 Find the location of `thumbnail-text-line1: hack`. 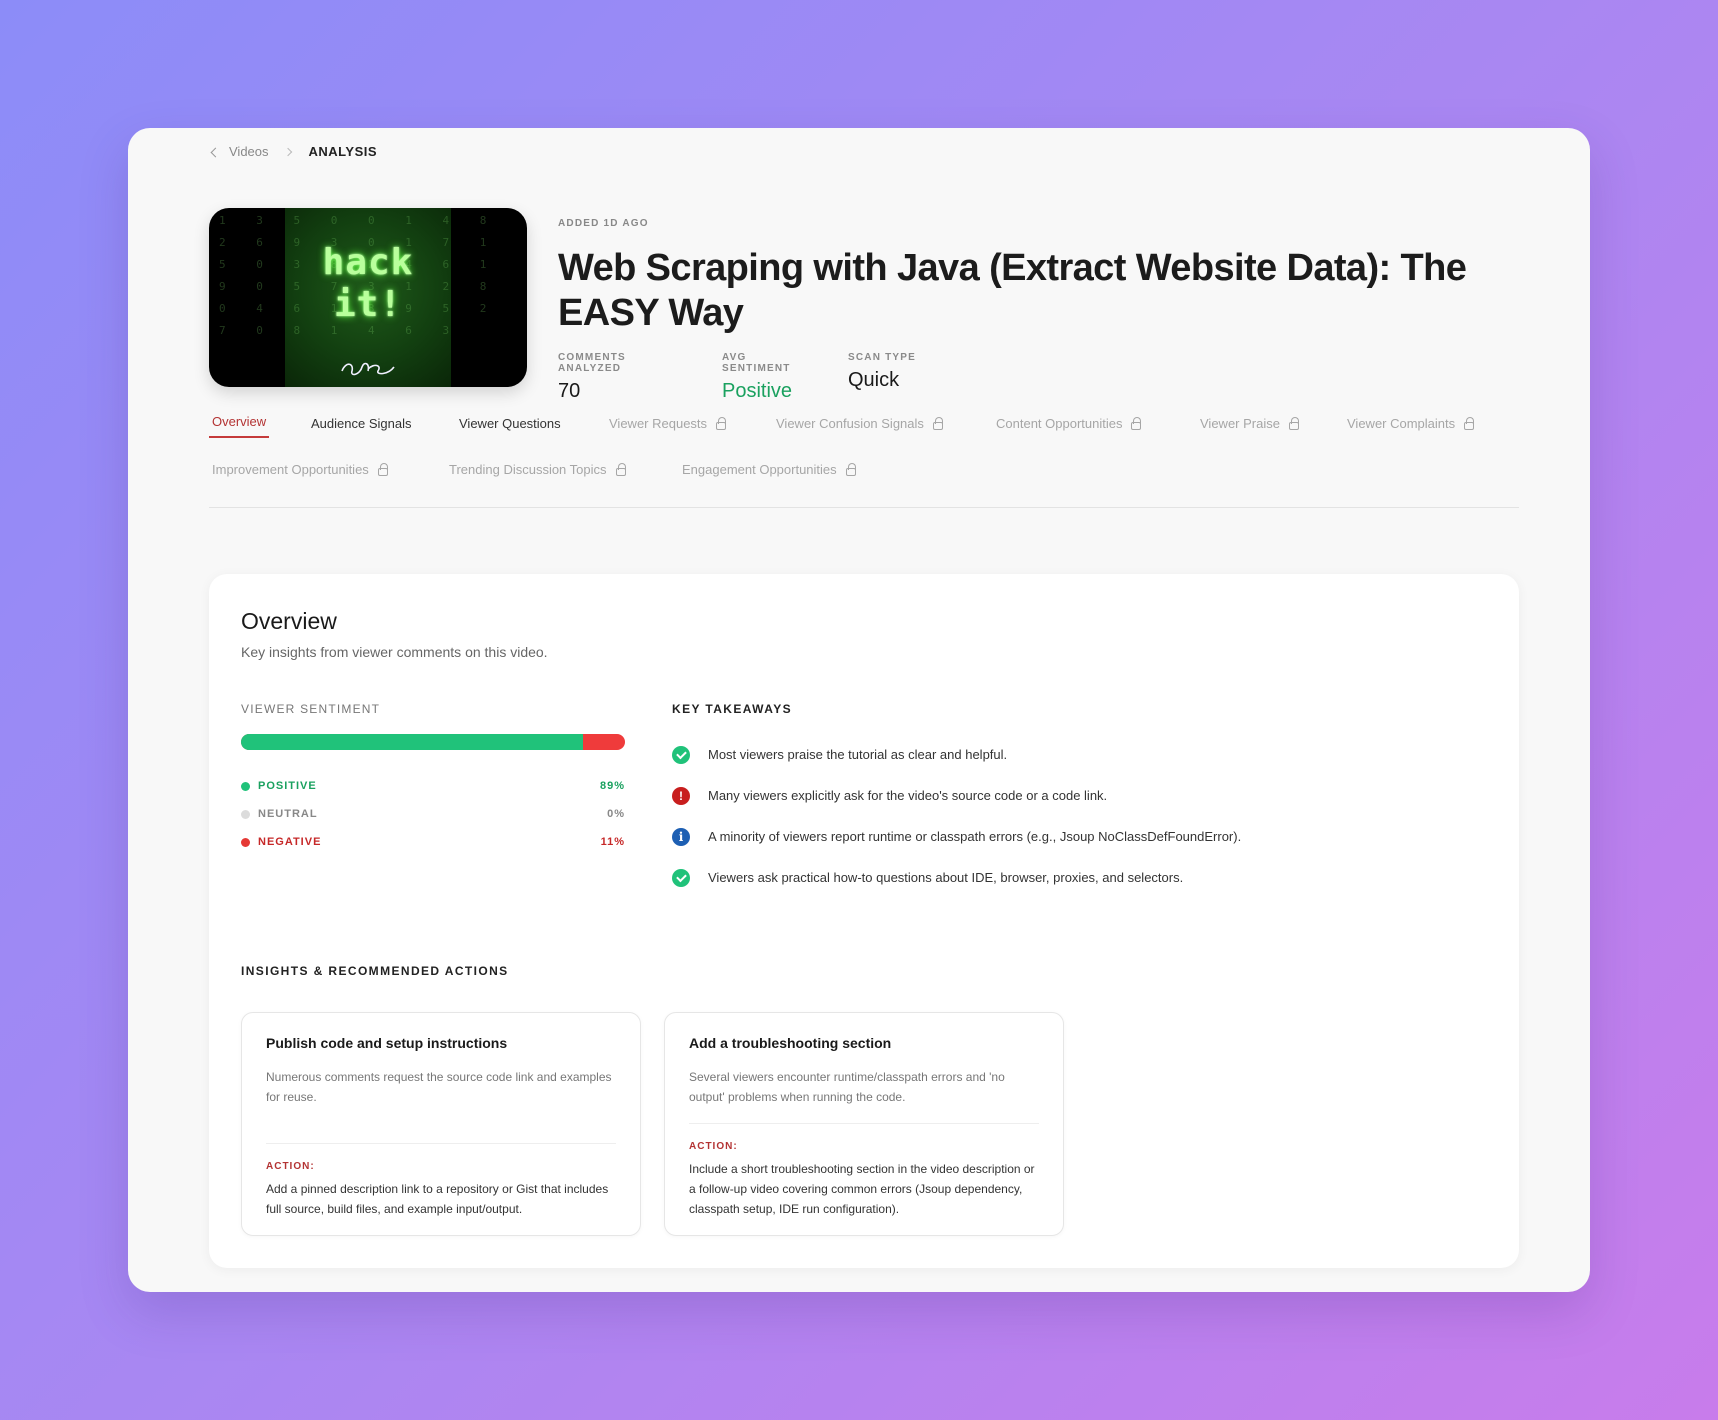

thumbnail-text-line1: hack is located at coordinates (368, 262).